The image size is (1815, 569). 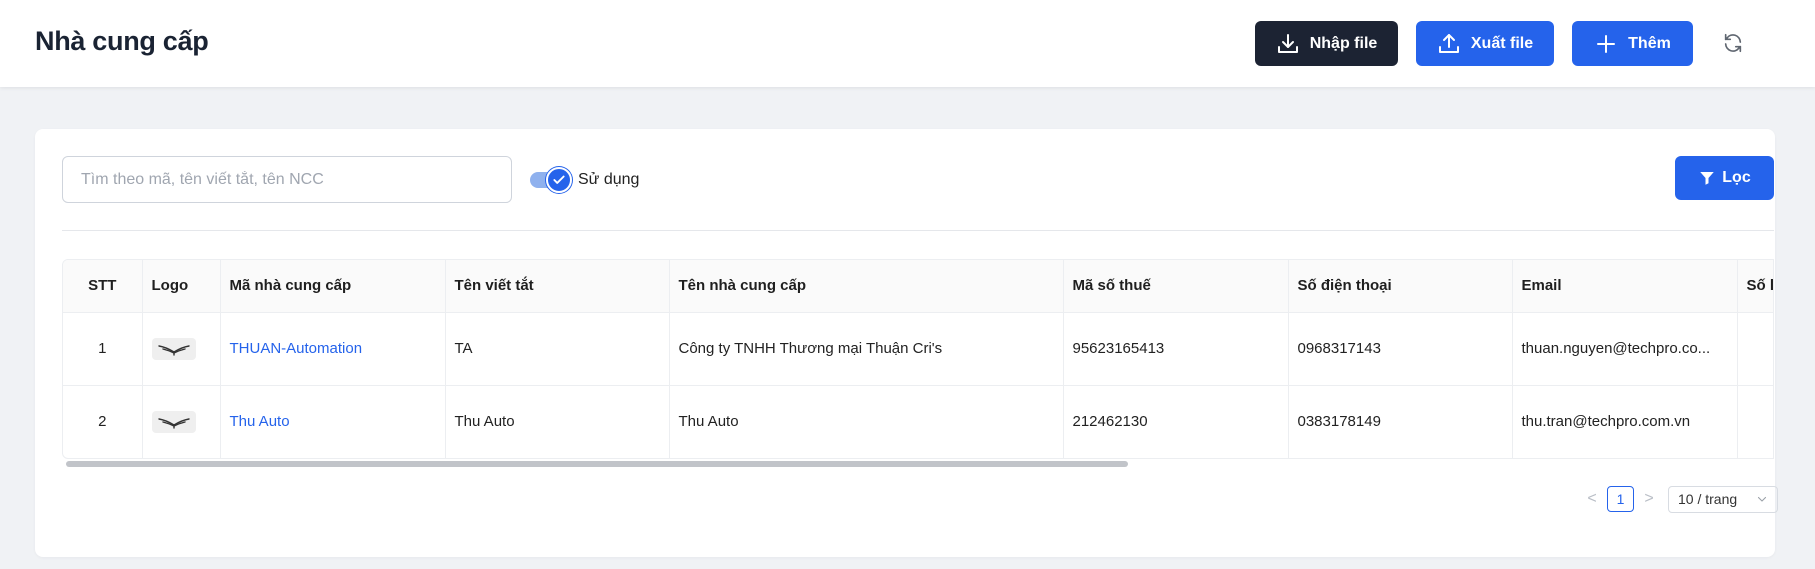 I want to click on toggle-knob, so click(x=559, y=180).